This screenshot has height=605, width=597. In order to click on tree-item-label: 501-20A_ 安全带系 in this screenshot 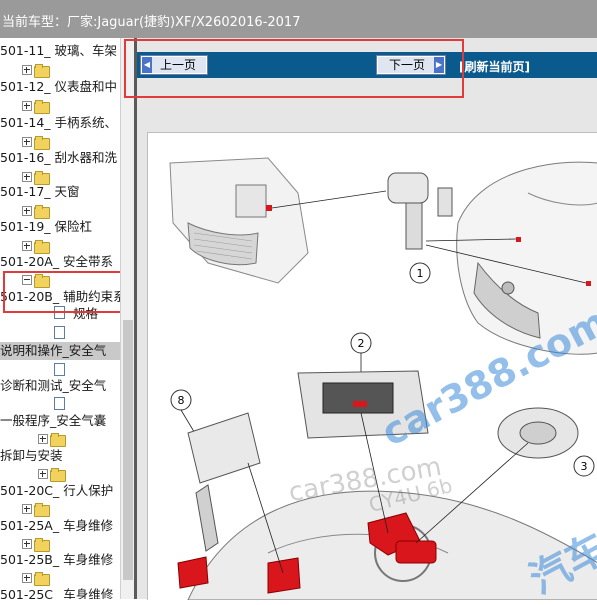, I will do `click(57, 261)`.